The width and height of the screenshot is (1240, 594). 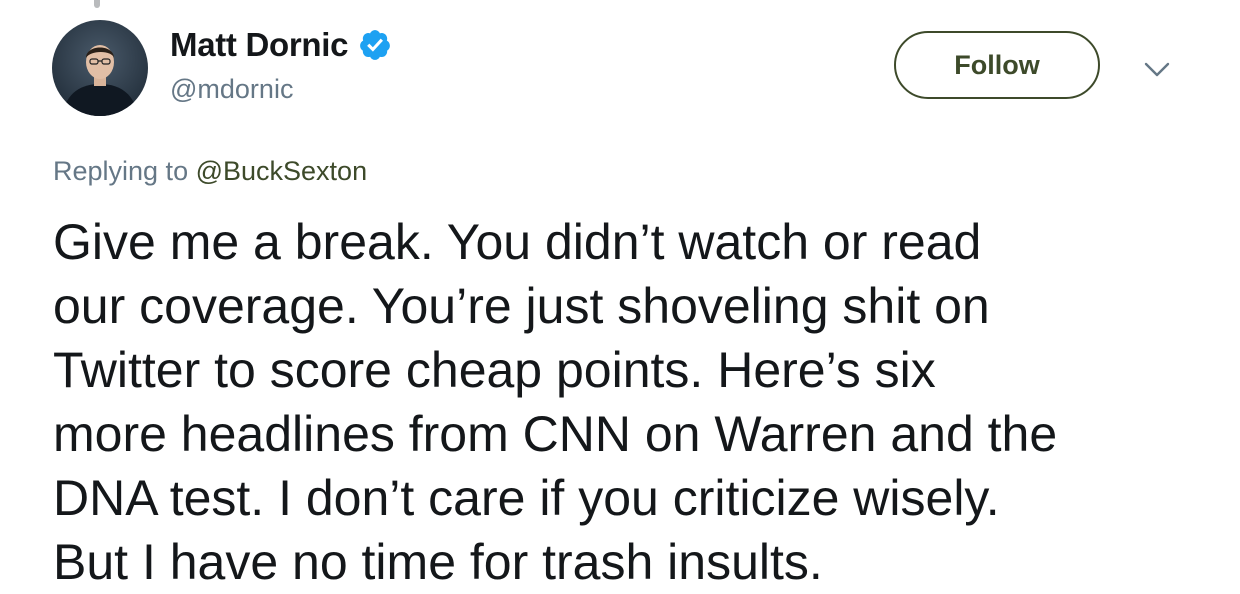 I want to click on author-row: Matt Dornic, so click(x=281, y=45).